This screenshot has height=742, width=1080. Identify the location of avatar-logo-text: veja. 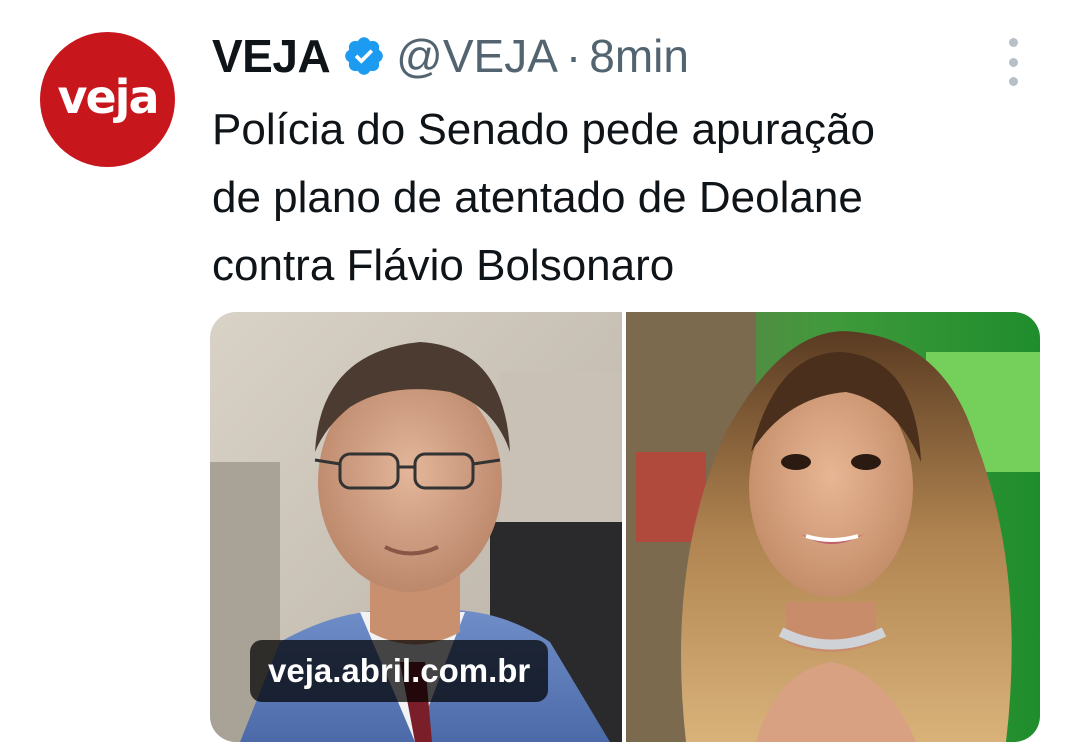
(108, 96).